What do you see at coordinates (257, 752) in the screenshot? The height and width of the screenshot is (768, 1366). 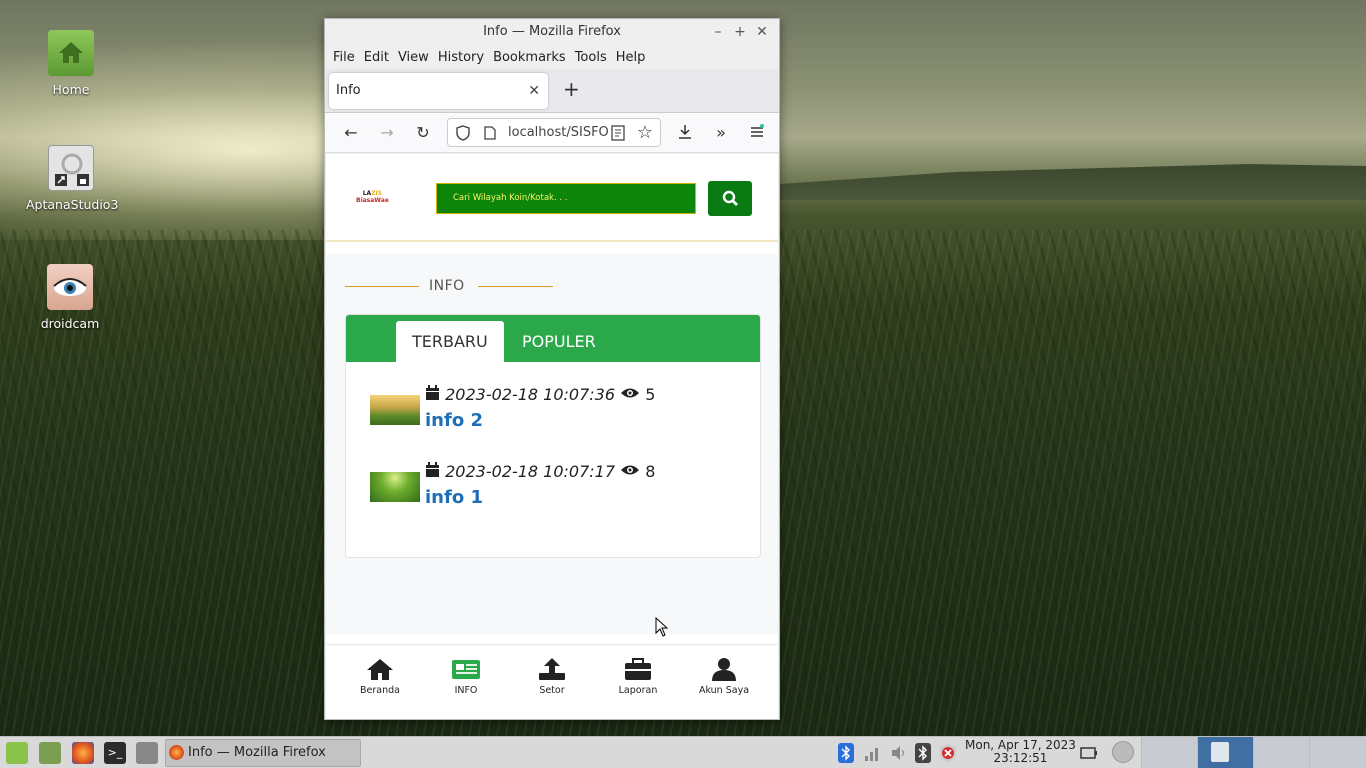 I see `taskbar-window-title: Info — Mozilla Firefox` at bounding box center [257, 752].